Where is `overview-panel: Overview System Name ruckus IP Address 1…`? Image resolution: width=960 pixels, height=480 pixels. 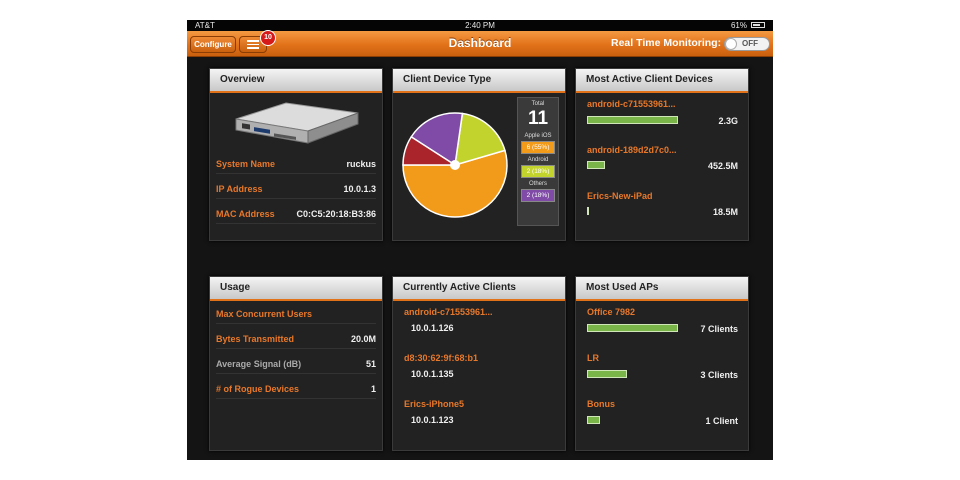
overview-panel: Overview System Name ruckus IP Address 1… is located at coordinates (296, 154).